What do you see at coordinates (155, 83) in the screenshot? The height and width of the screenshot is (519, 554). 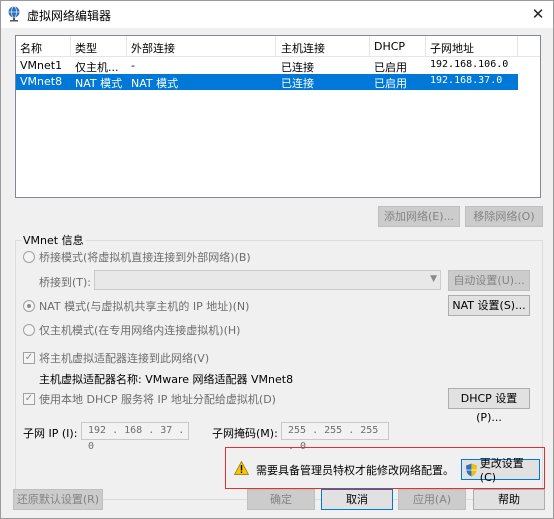 I see `row-external: NAT 模式` at bounding box center [155, 83].